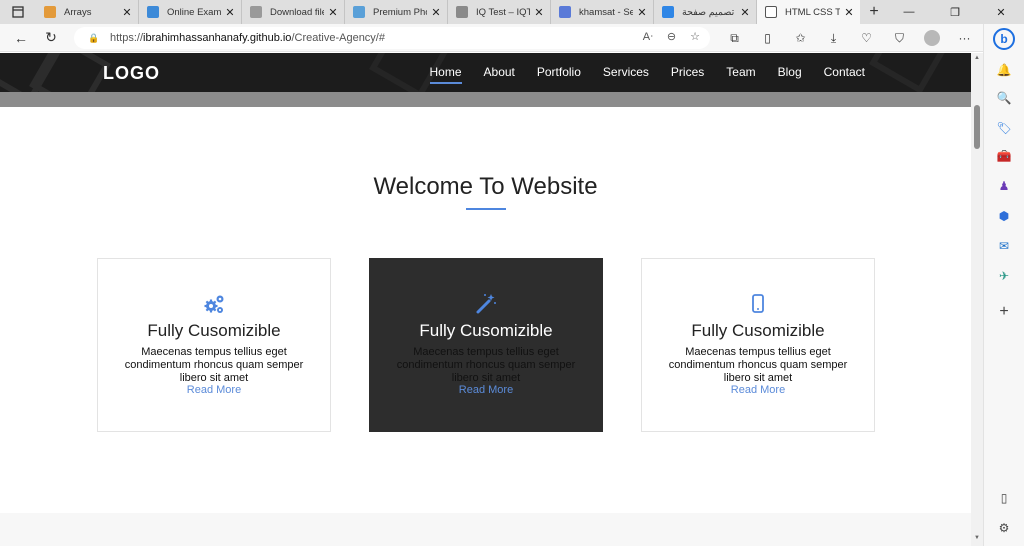 The width and height of the screenshot is (1024, 546). Describe the element at coordinates (297, 12) in the screenshot. I see `tab-label: Download file` at that location.